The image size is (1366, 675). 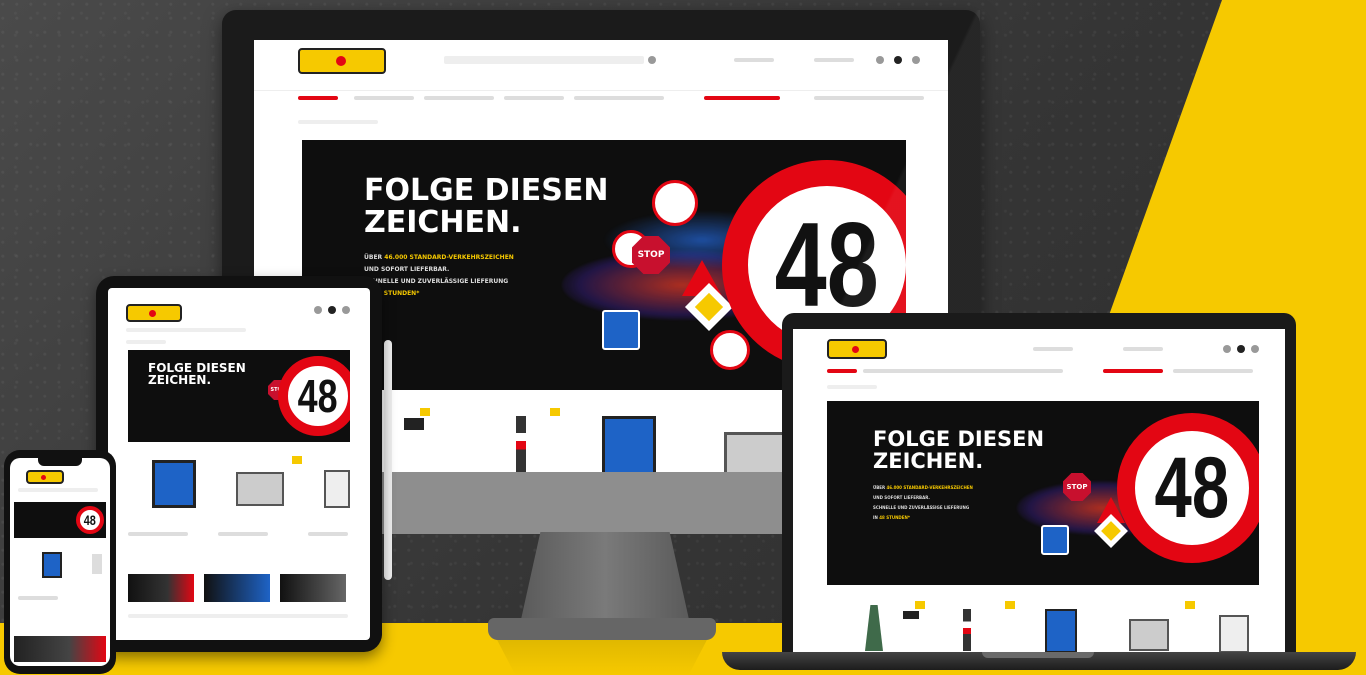 I want to click on phone-screen: 48, so click(x=60, y=562).